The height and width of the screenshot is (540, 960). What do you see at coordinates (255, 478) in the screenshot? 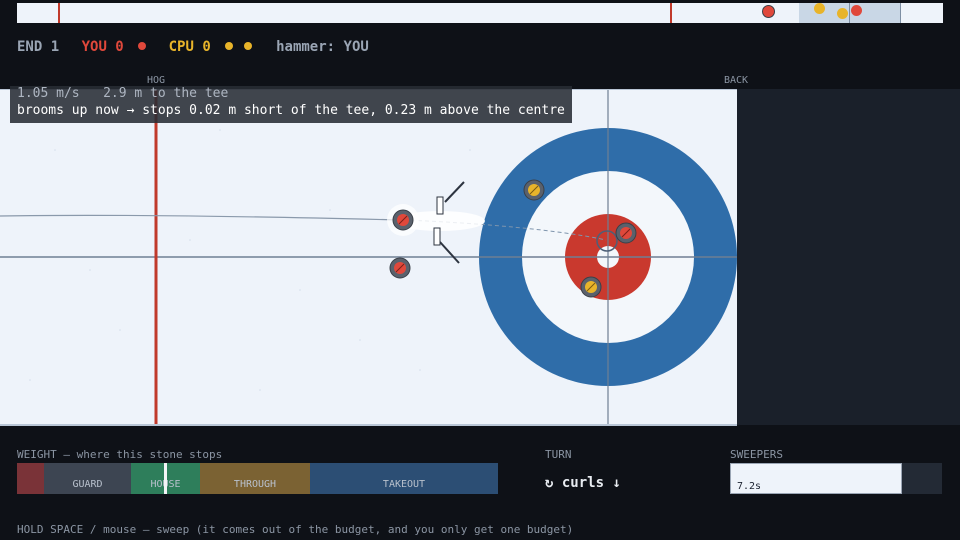
I see `weight-segment-through: THROUGH` at bounding box center [255, 478].